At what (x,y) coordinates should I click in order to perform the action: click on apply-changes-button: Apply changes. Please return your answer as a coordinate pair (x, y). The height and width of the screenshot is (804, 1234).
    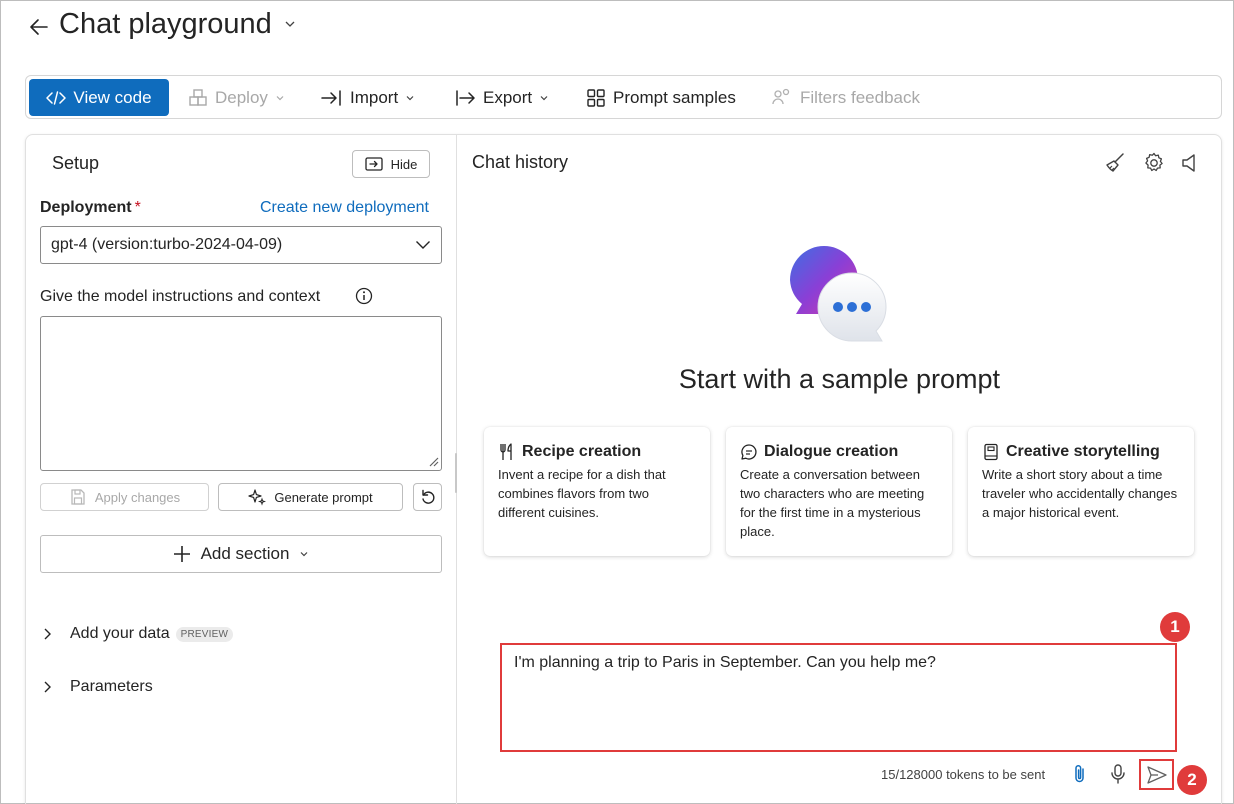
    Looking at the image, I should click on (124, 497).